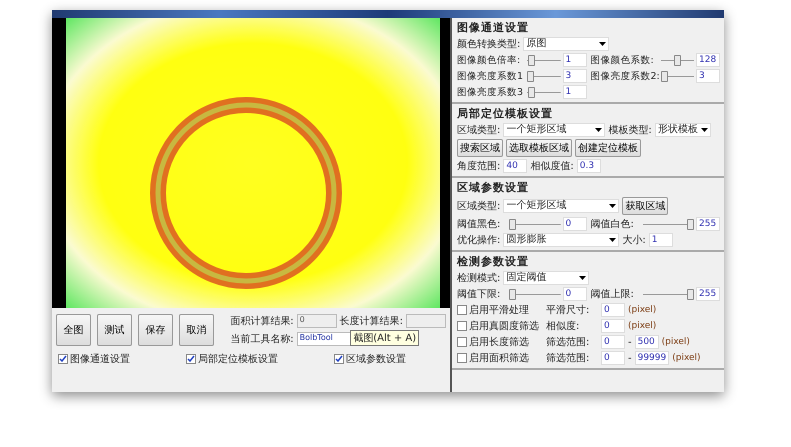 The height and width of the screenshot is (447, 791). What do you see at coordinates (238, 359) in the screenshot?
I see `checkbox-label: 局部定位模板设置` at bounding box center [238, 359].